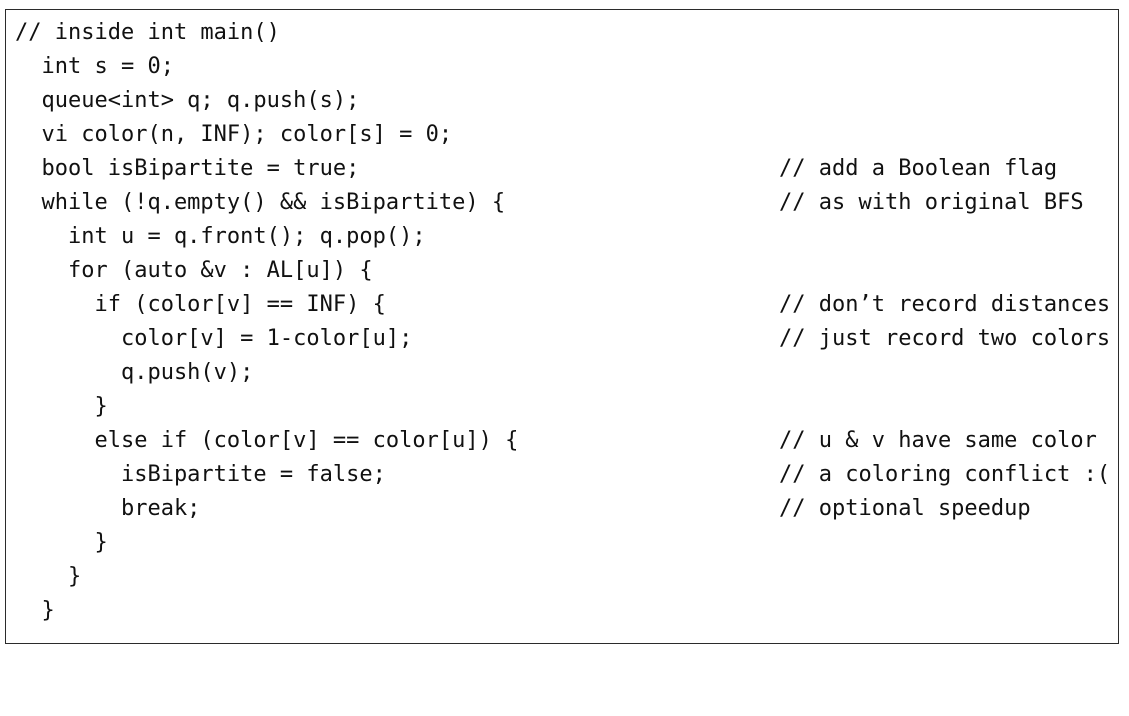 This screenshot has height=716, width=1129. Describe the element at coordinates (200, 474) in the screenshot. I see `code-text: isBipartite = false;` at that location.